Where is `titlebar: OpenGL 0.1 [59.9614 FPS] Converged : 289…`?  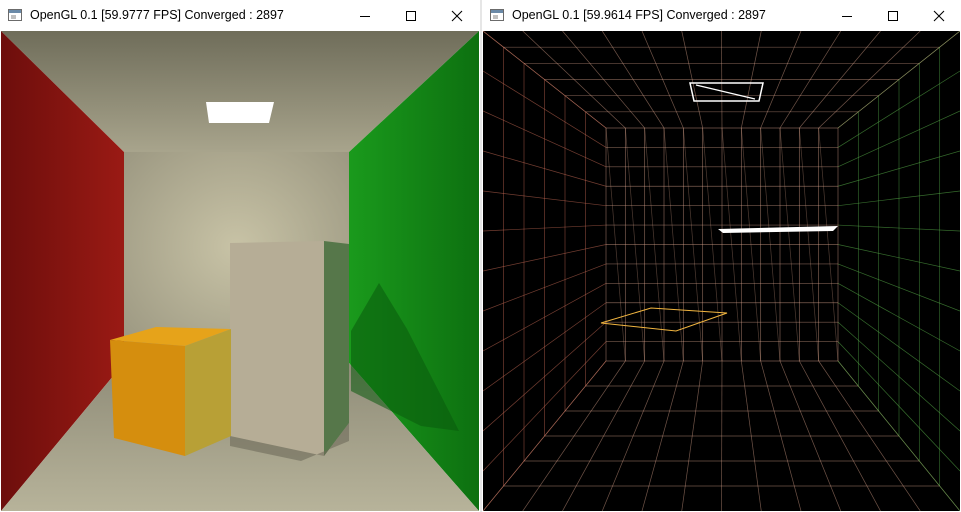
titlebar: OpenGL 0.1 [59.9614 FPS] Converged : 289… is located at coordinates (721, 15).